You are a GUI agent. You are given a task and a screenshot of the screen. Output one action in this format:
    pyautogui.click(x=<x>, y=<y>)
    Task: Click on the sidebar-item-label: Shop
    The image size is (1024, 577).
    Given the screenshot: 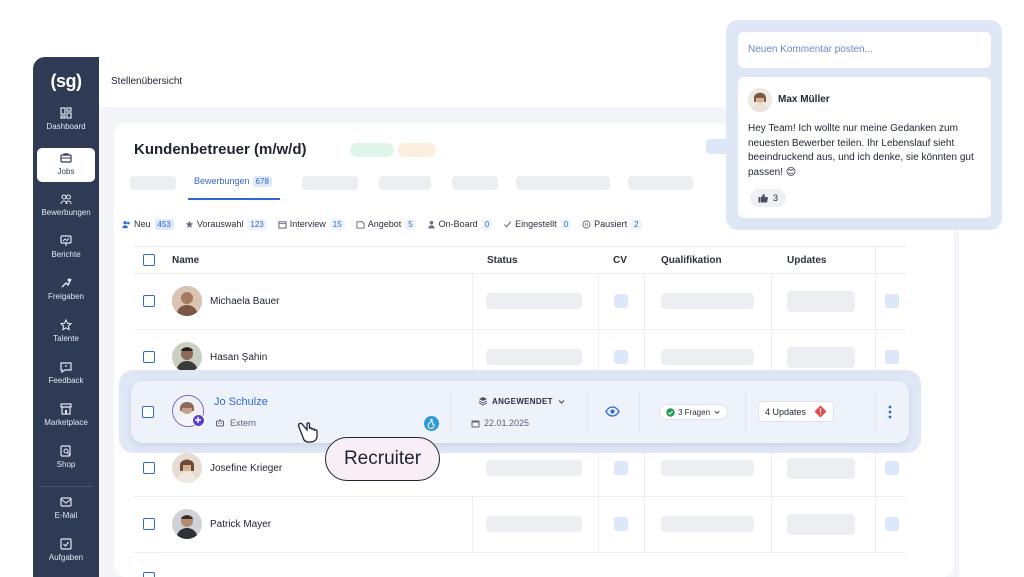 What is the action you would take?
    pyautogui.click(x=66, y=464)
    